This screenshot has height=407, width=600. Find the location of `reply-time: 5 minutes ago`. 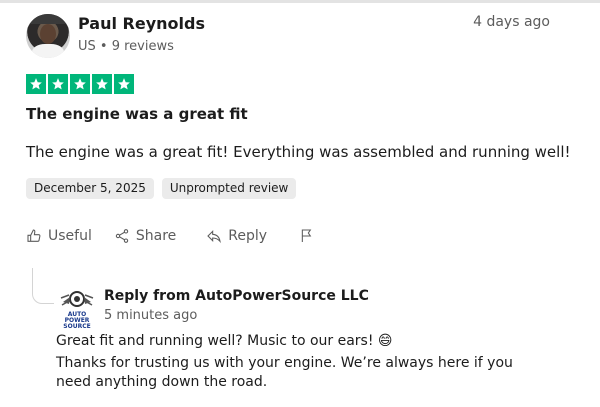

reply-time: 5 minutes ago is located at coordinates (151, 315).